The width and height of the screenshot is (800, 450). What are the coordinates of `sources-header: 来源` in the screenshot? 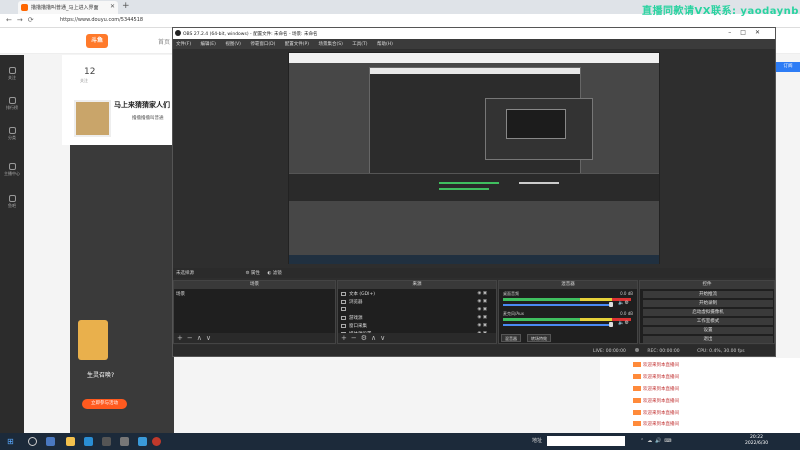 It's located at (417, 285).